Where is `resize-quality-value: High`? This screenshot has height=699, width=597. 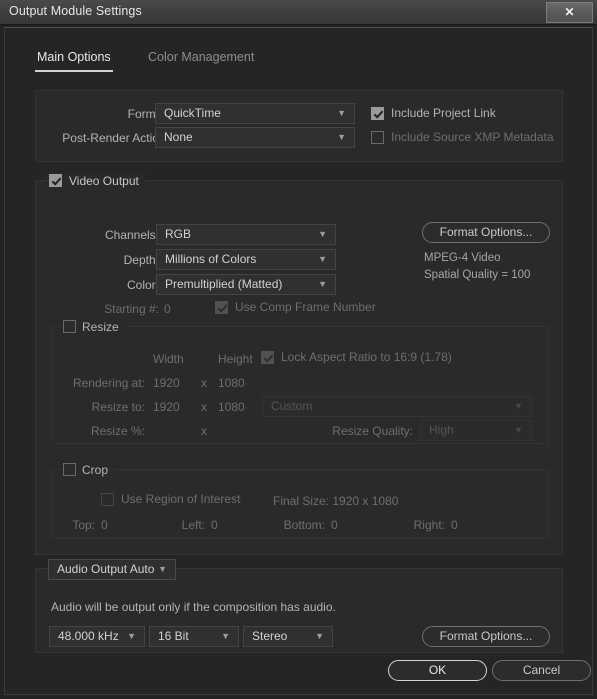
resize-quality-value: High is located at coordinates (441, 430).